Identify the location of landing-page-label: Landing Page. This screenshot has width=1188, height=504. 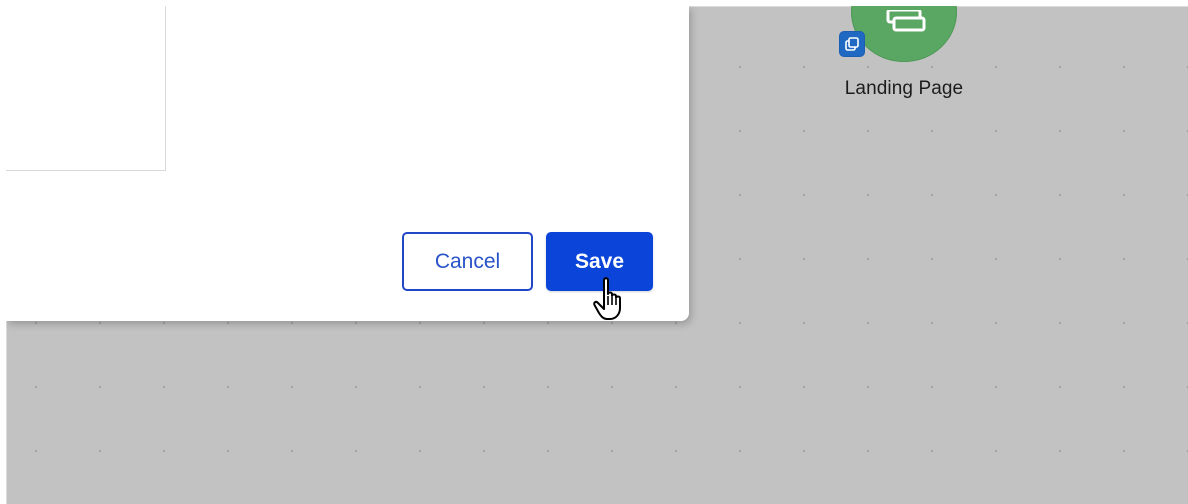
(904, 88).